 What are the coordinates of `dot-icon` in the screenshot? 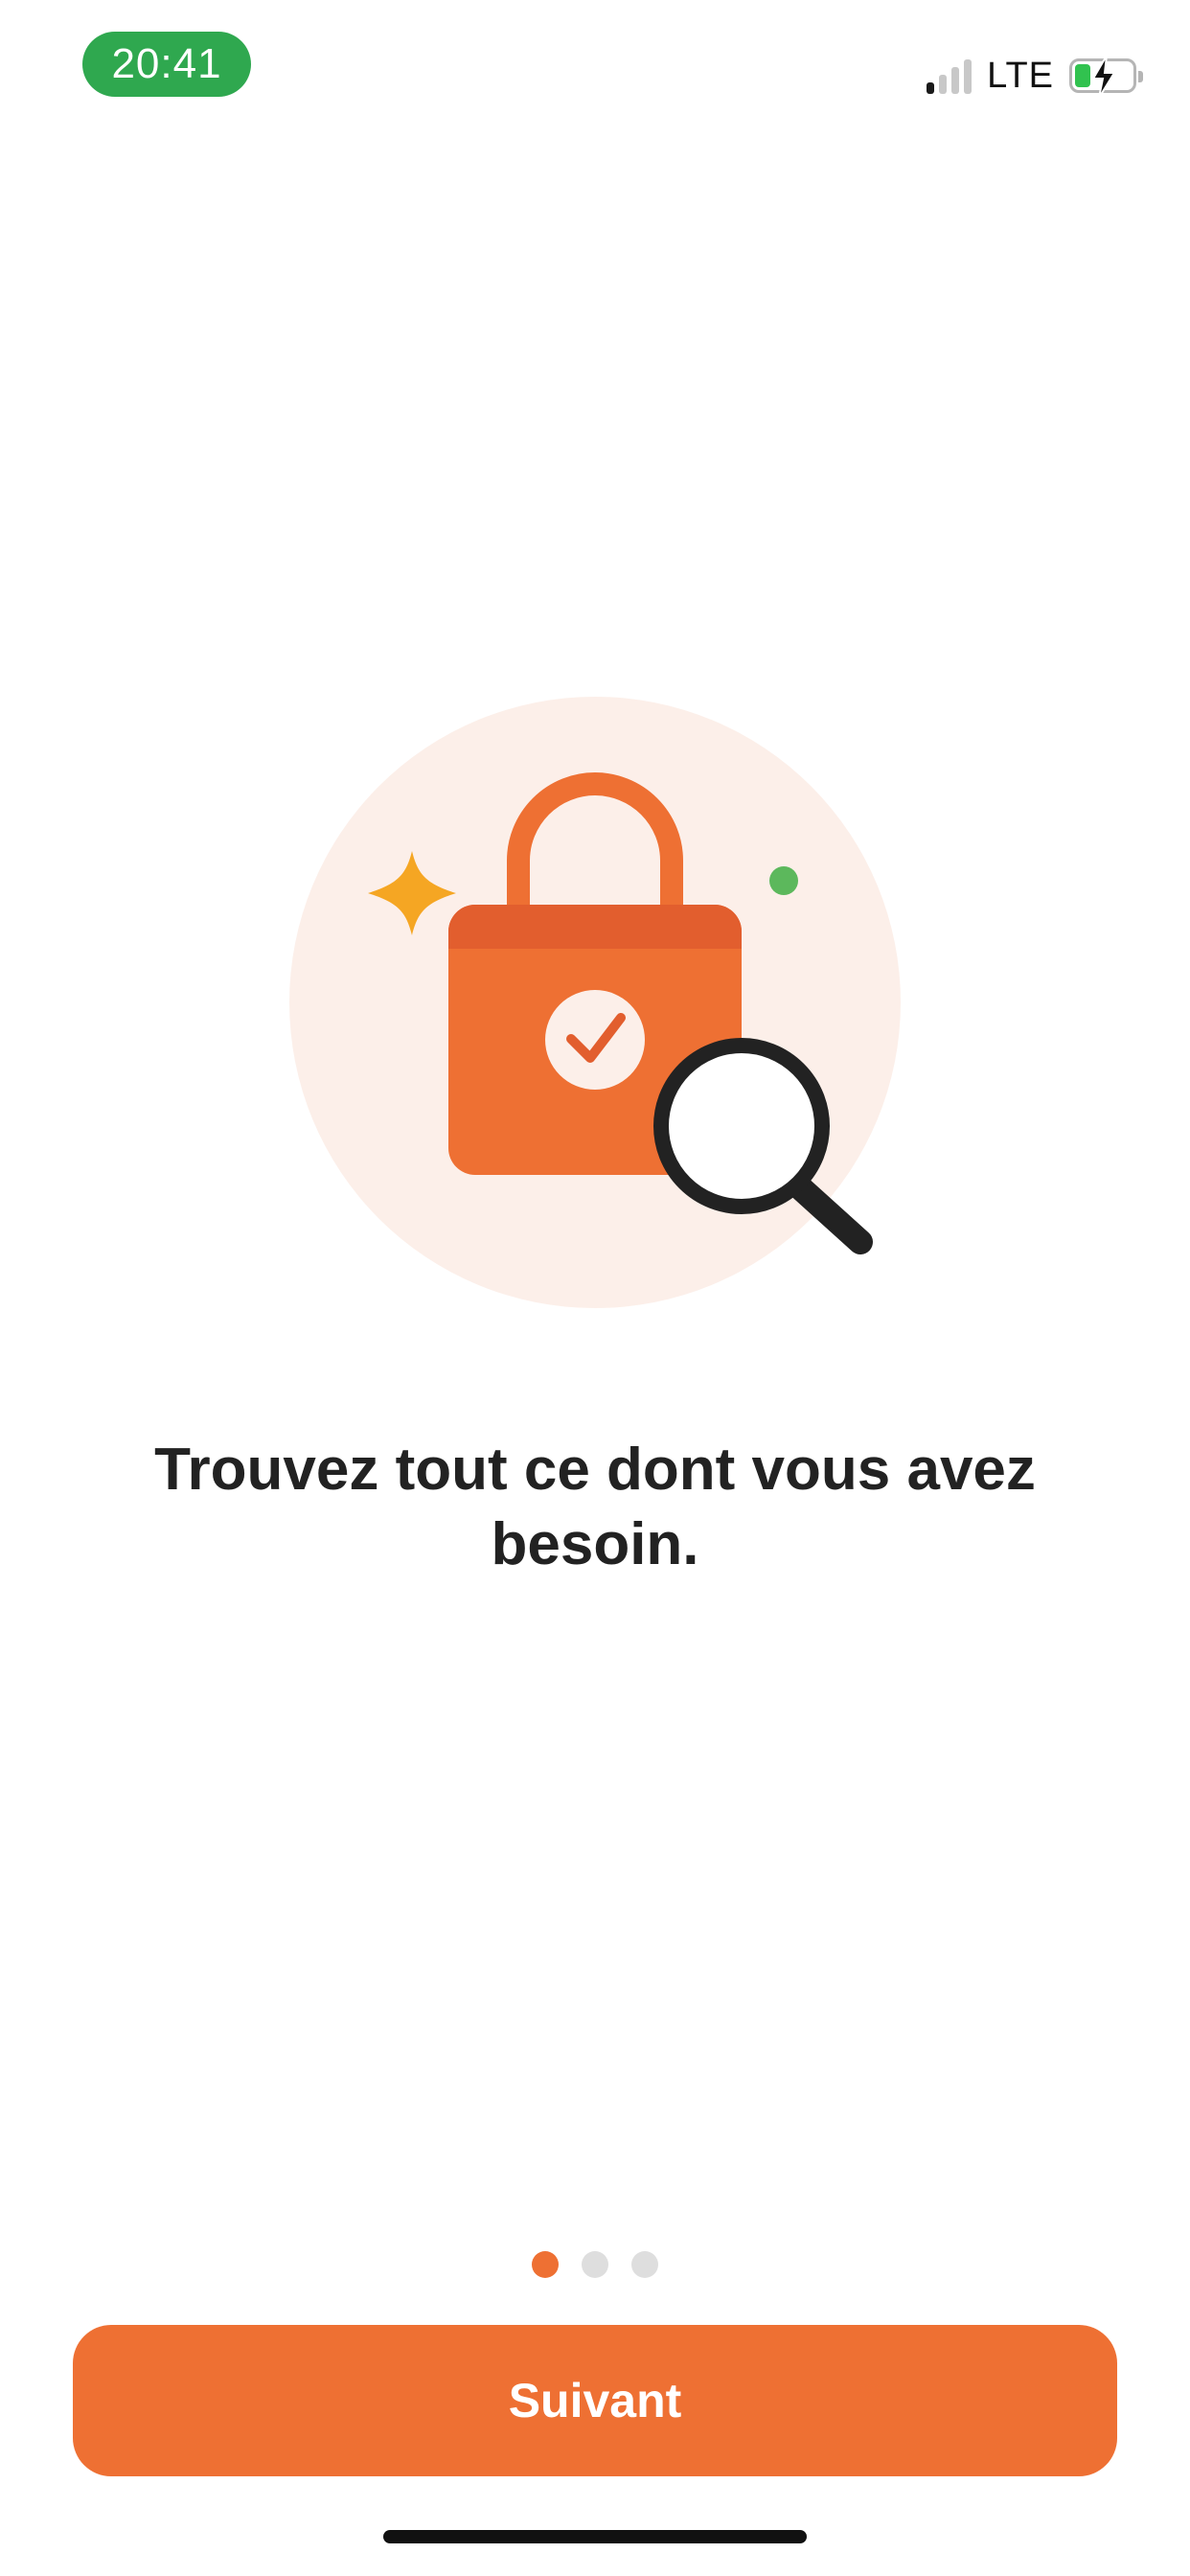 It's located at (783, 880).